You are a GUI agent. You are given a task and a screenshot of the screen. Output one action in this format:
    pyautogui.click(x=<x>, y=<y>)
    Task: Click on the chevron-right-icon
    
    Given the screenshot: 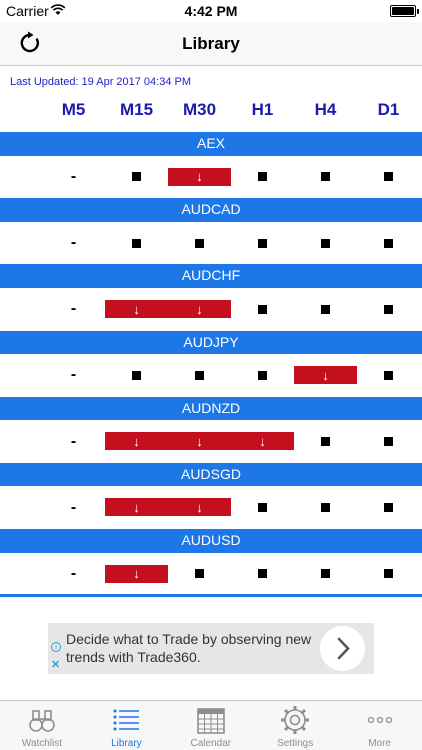 What is the action you would take?
    pyautogui.click(x=342, y=648)
    